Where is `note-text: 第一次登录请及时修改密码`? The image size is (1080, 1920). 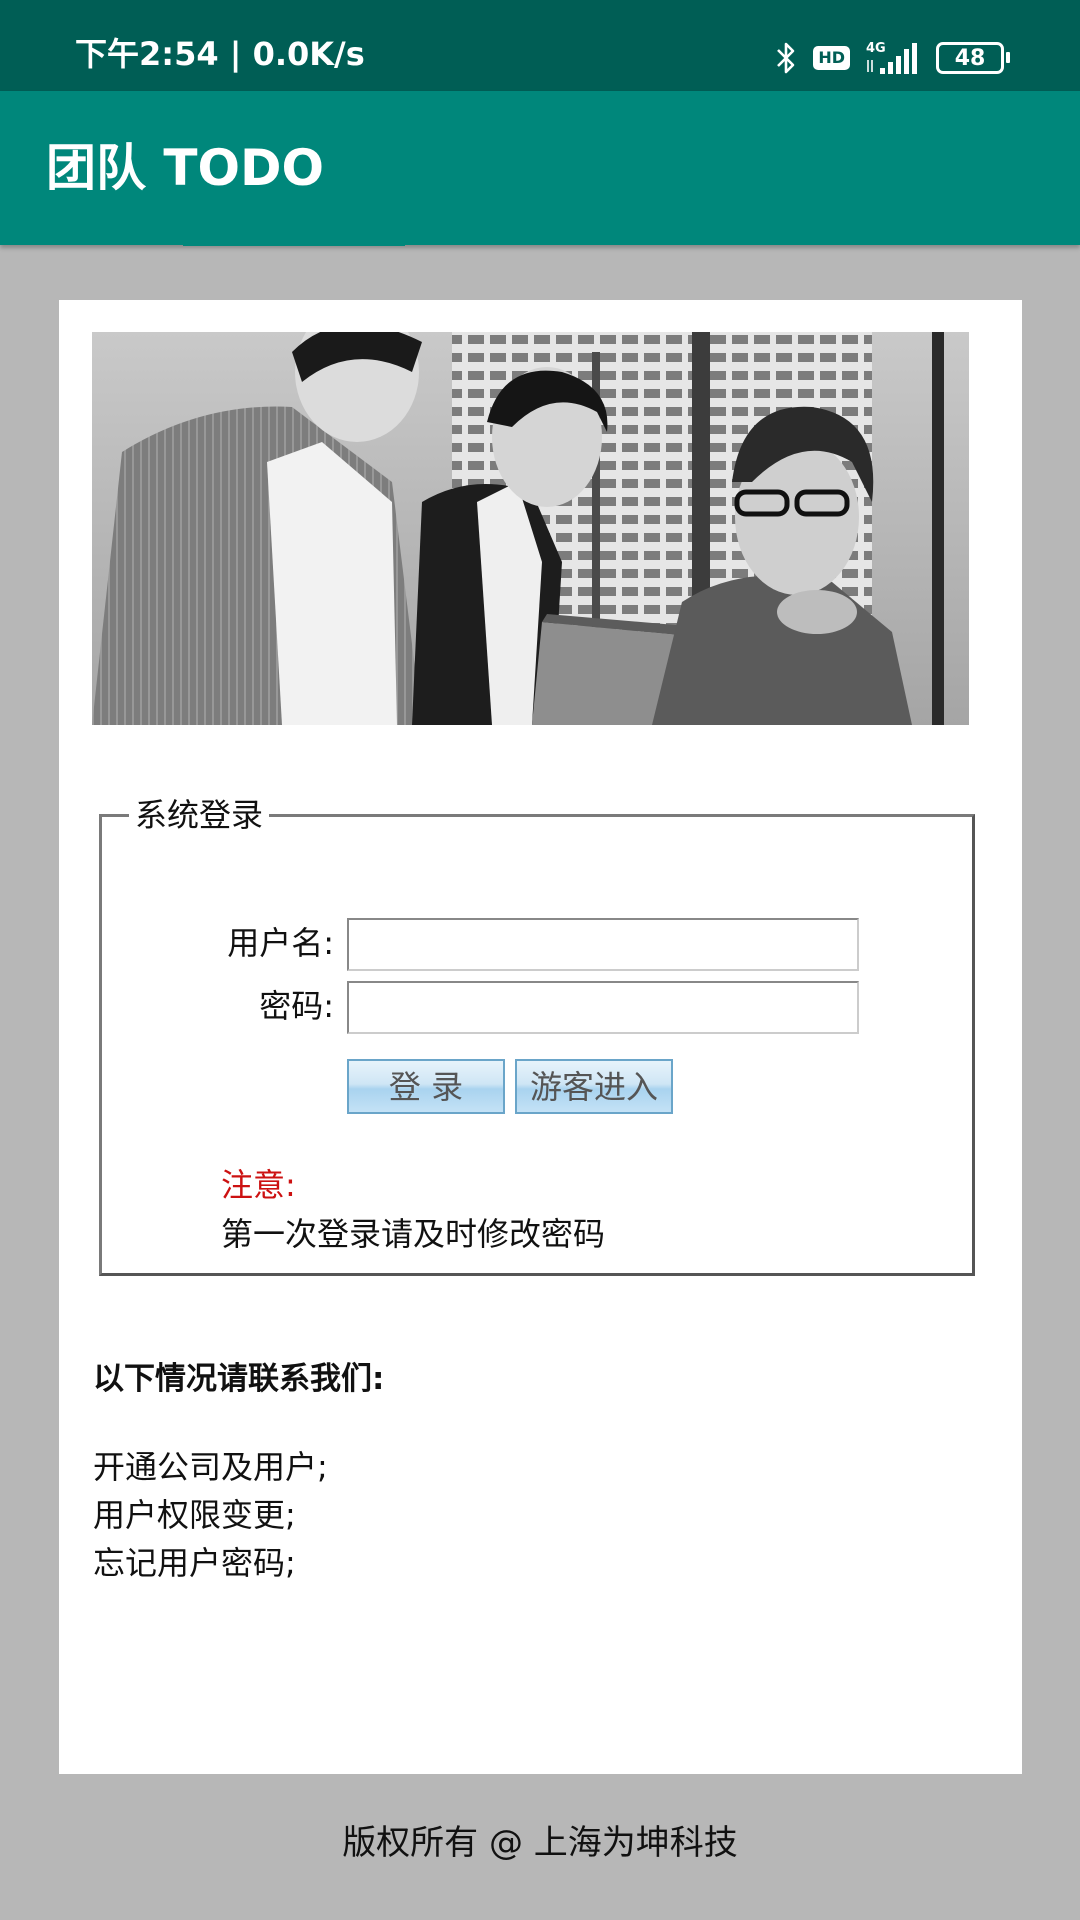
note-text: 第一次登录请及时修改密码 is located at coordinates (413, 1234).